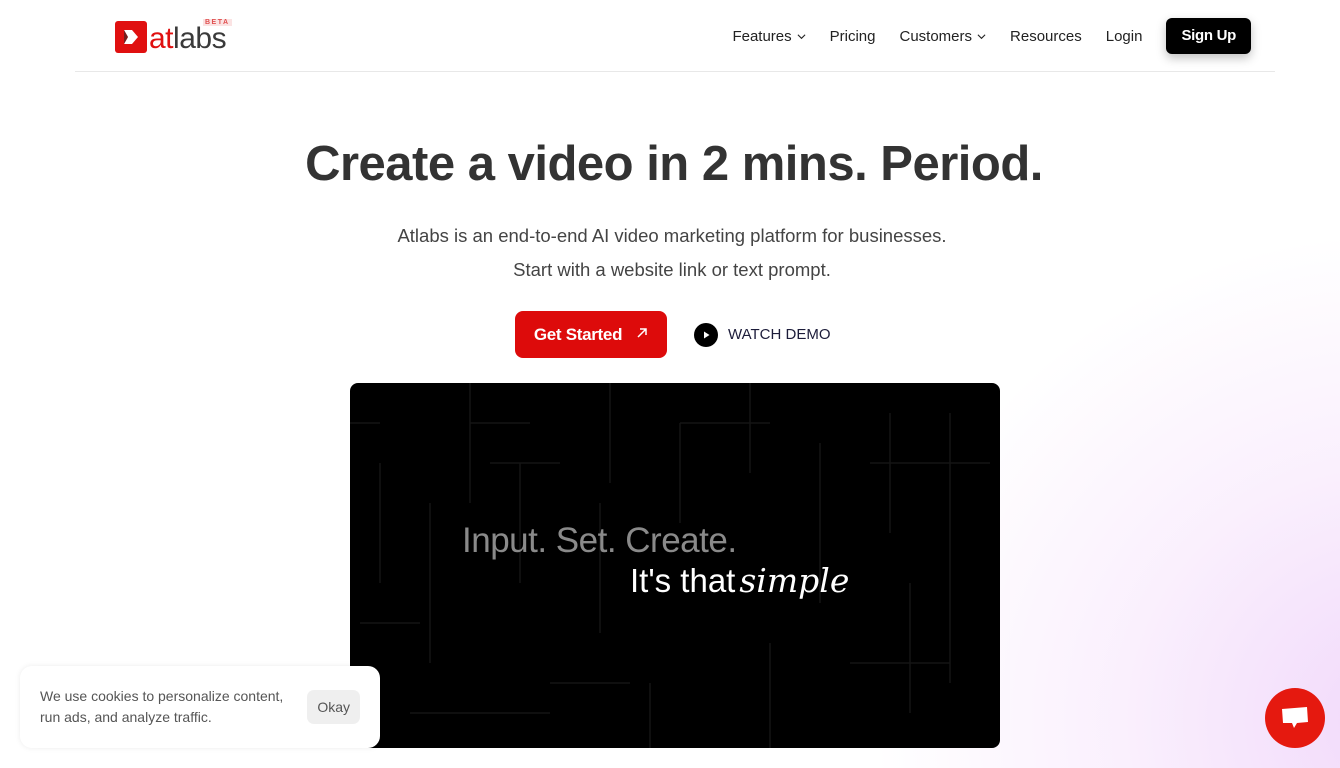  I want to click on video-tagline-plain: It's that, so click(683, 580).